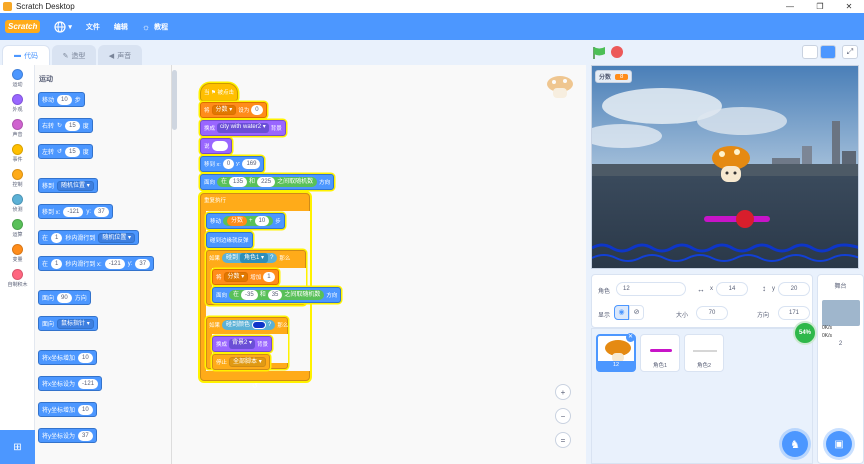 This screenshot has width=864, height=464. I want to click on block-input: 1, so click(57, 263).